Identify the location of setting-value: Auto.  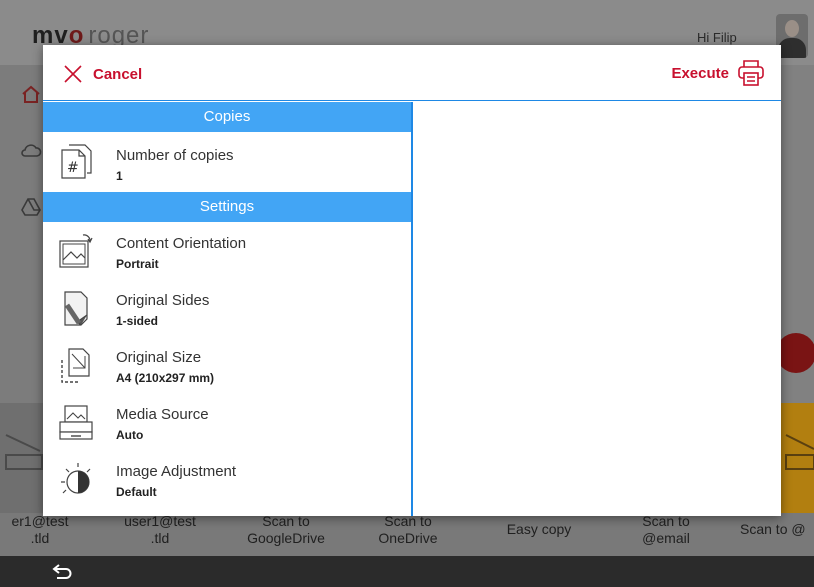
(130, 435).